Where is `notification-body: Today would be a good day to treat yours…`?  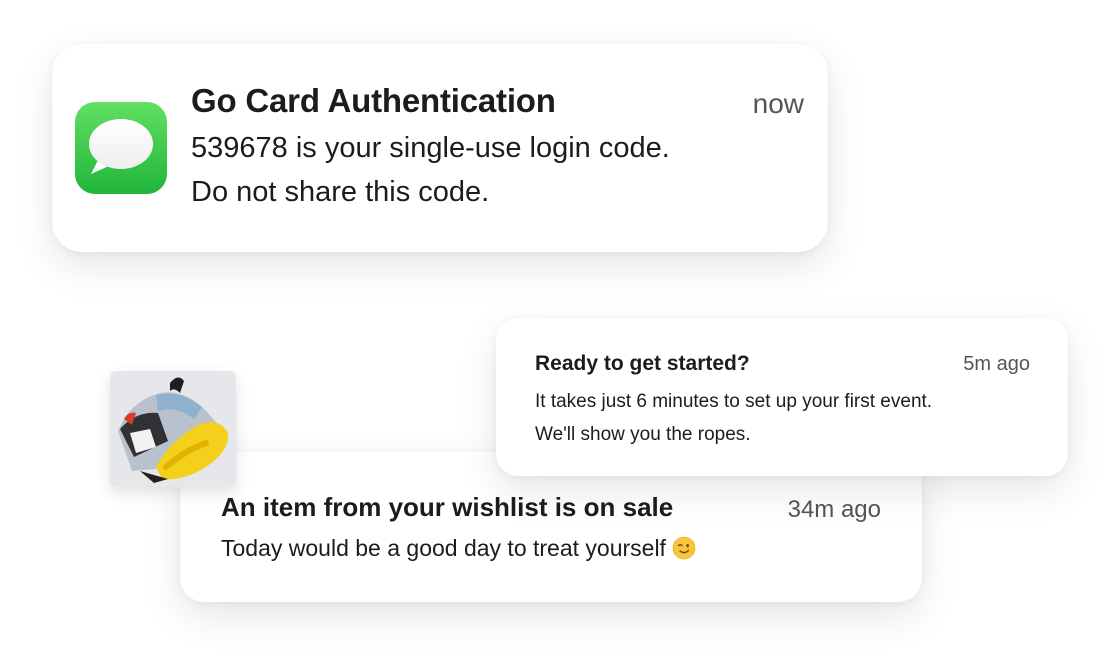 notification-body: Today would be a good day to treat yours… is located at coordinates (458, 548).